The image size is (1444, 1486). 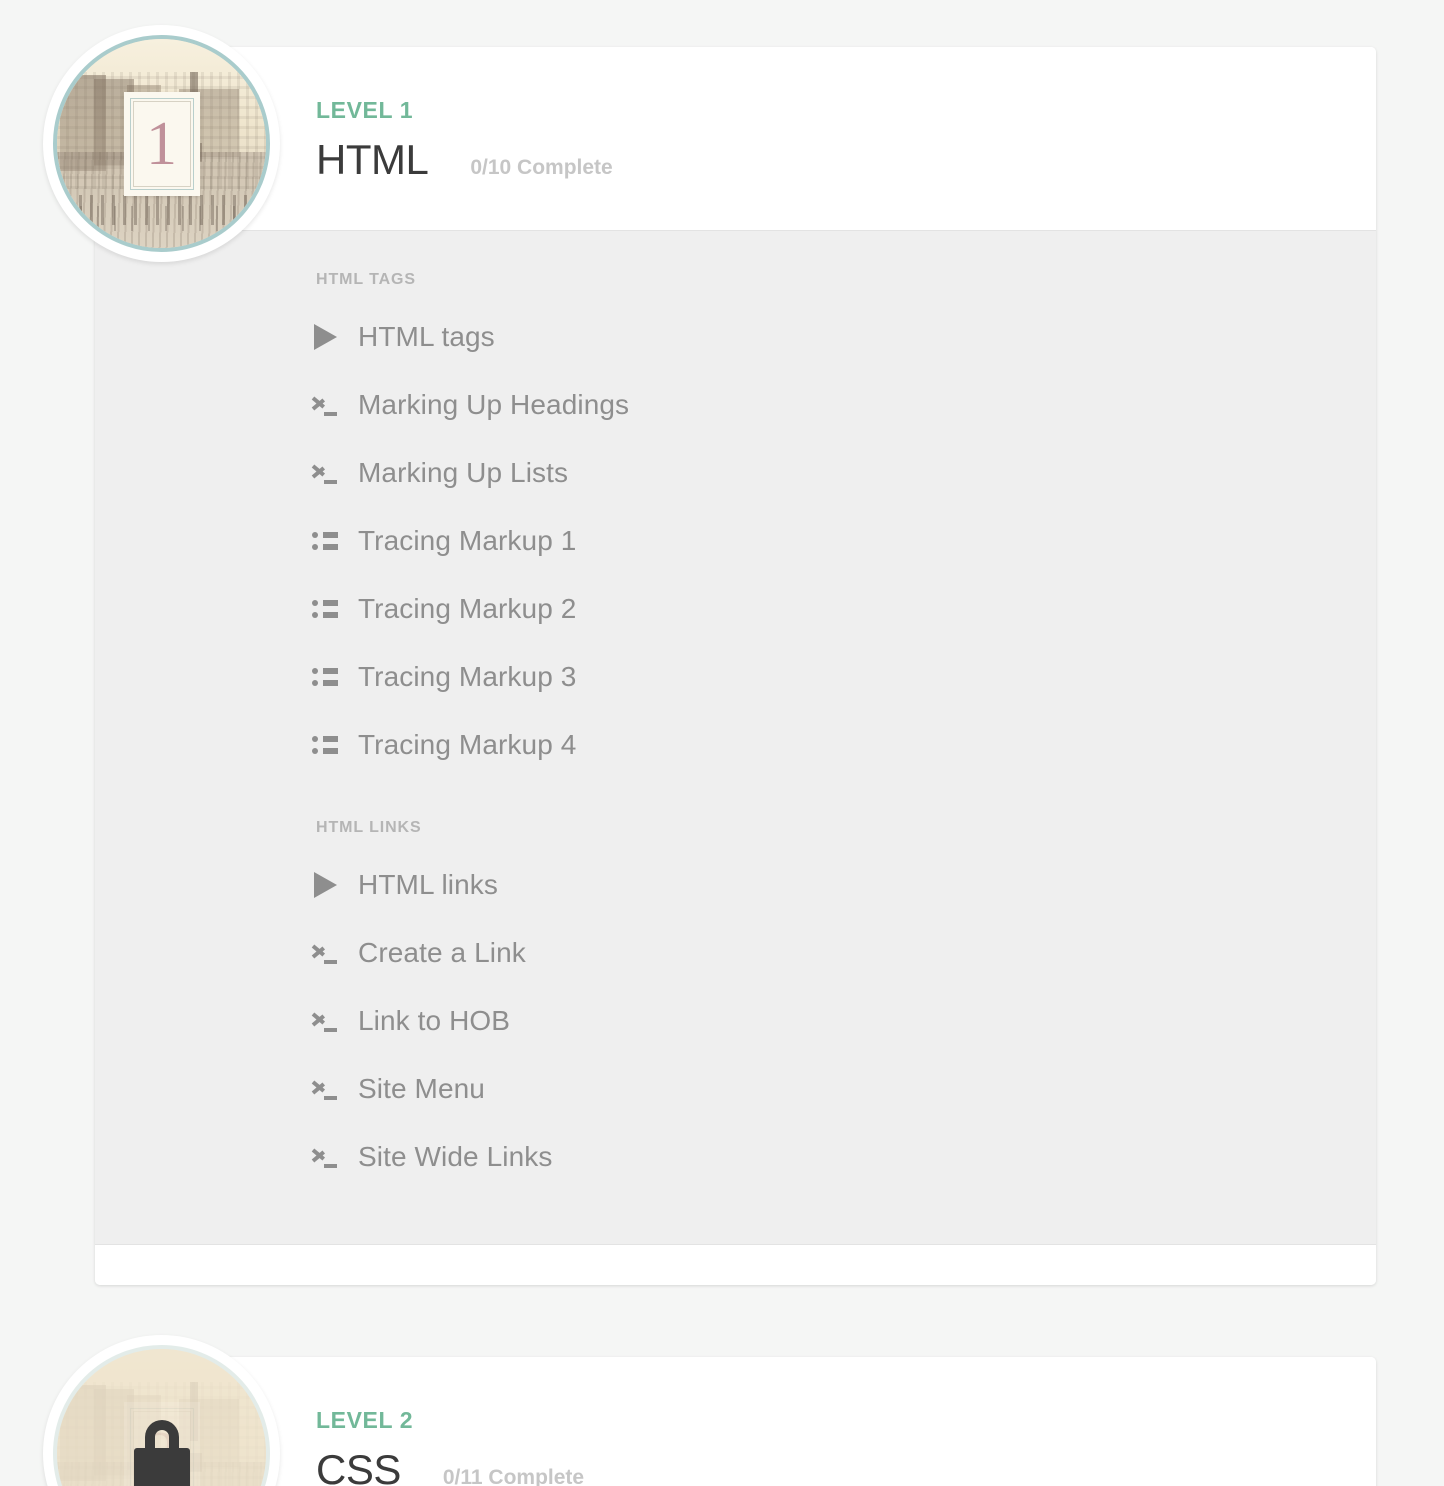 I want to click on level-progress: 0/11 Complete, so click(x=513, y=1476).